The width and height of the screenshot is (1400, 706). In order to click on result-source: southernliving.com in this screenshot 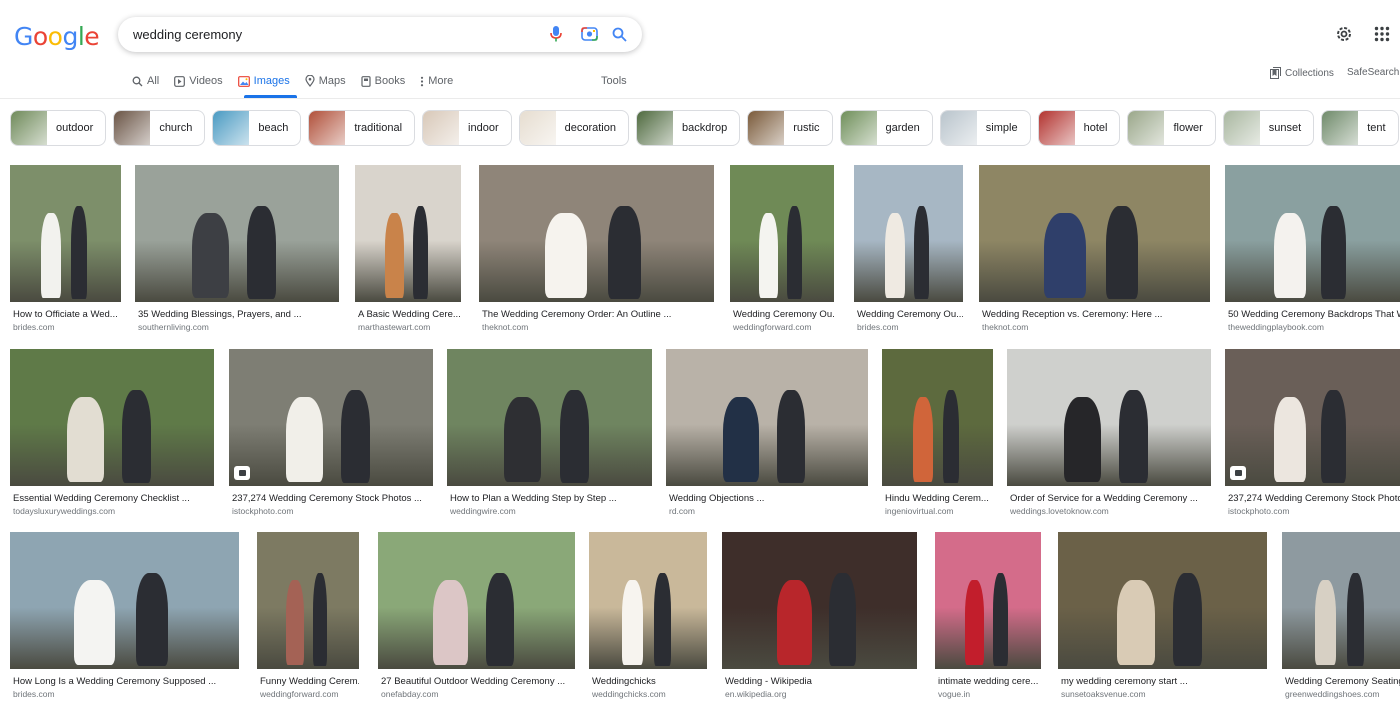, I will do `click(238, 327)`.